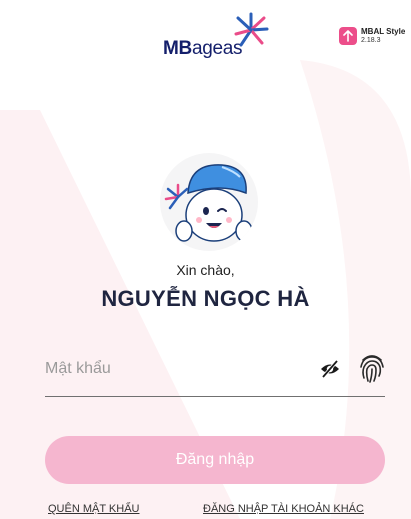 This screenshot has width=411, height=519. Describe the element at coordinates (330, 369) in the screenshot. I see `eye-slash-icon` at that location.